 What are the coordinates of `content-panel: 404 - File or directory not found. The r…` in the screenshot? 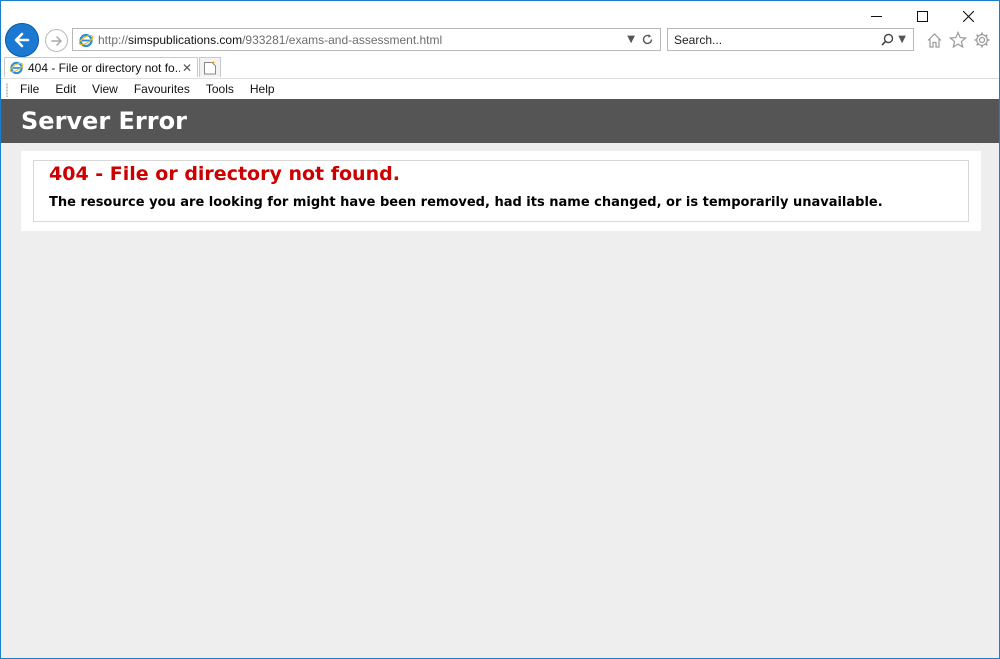 It's located at (501, 191).